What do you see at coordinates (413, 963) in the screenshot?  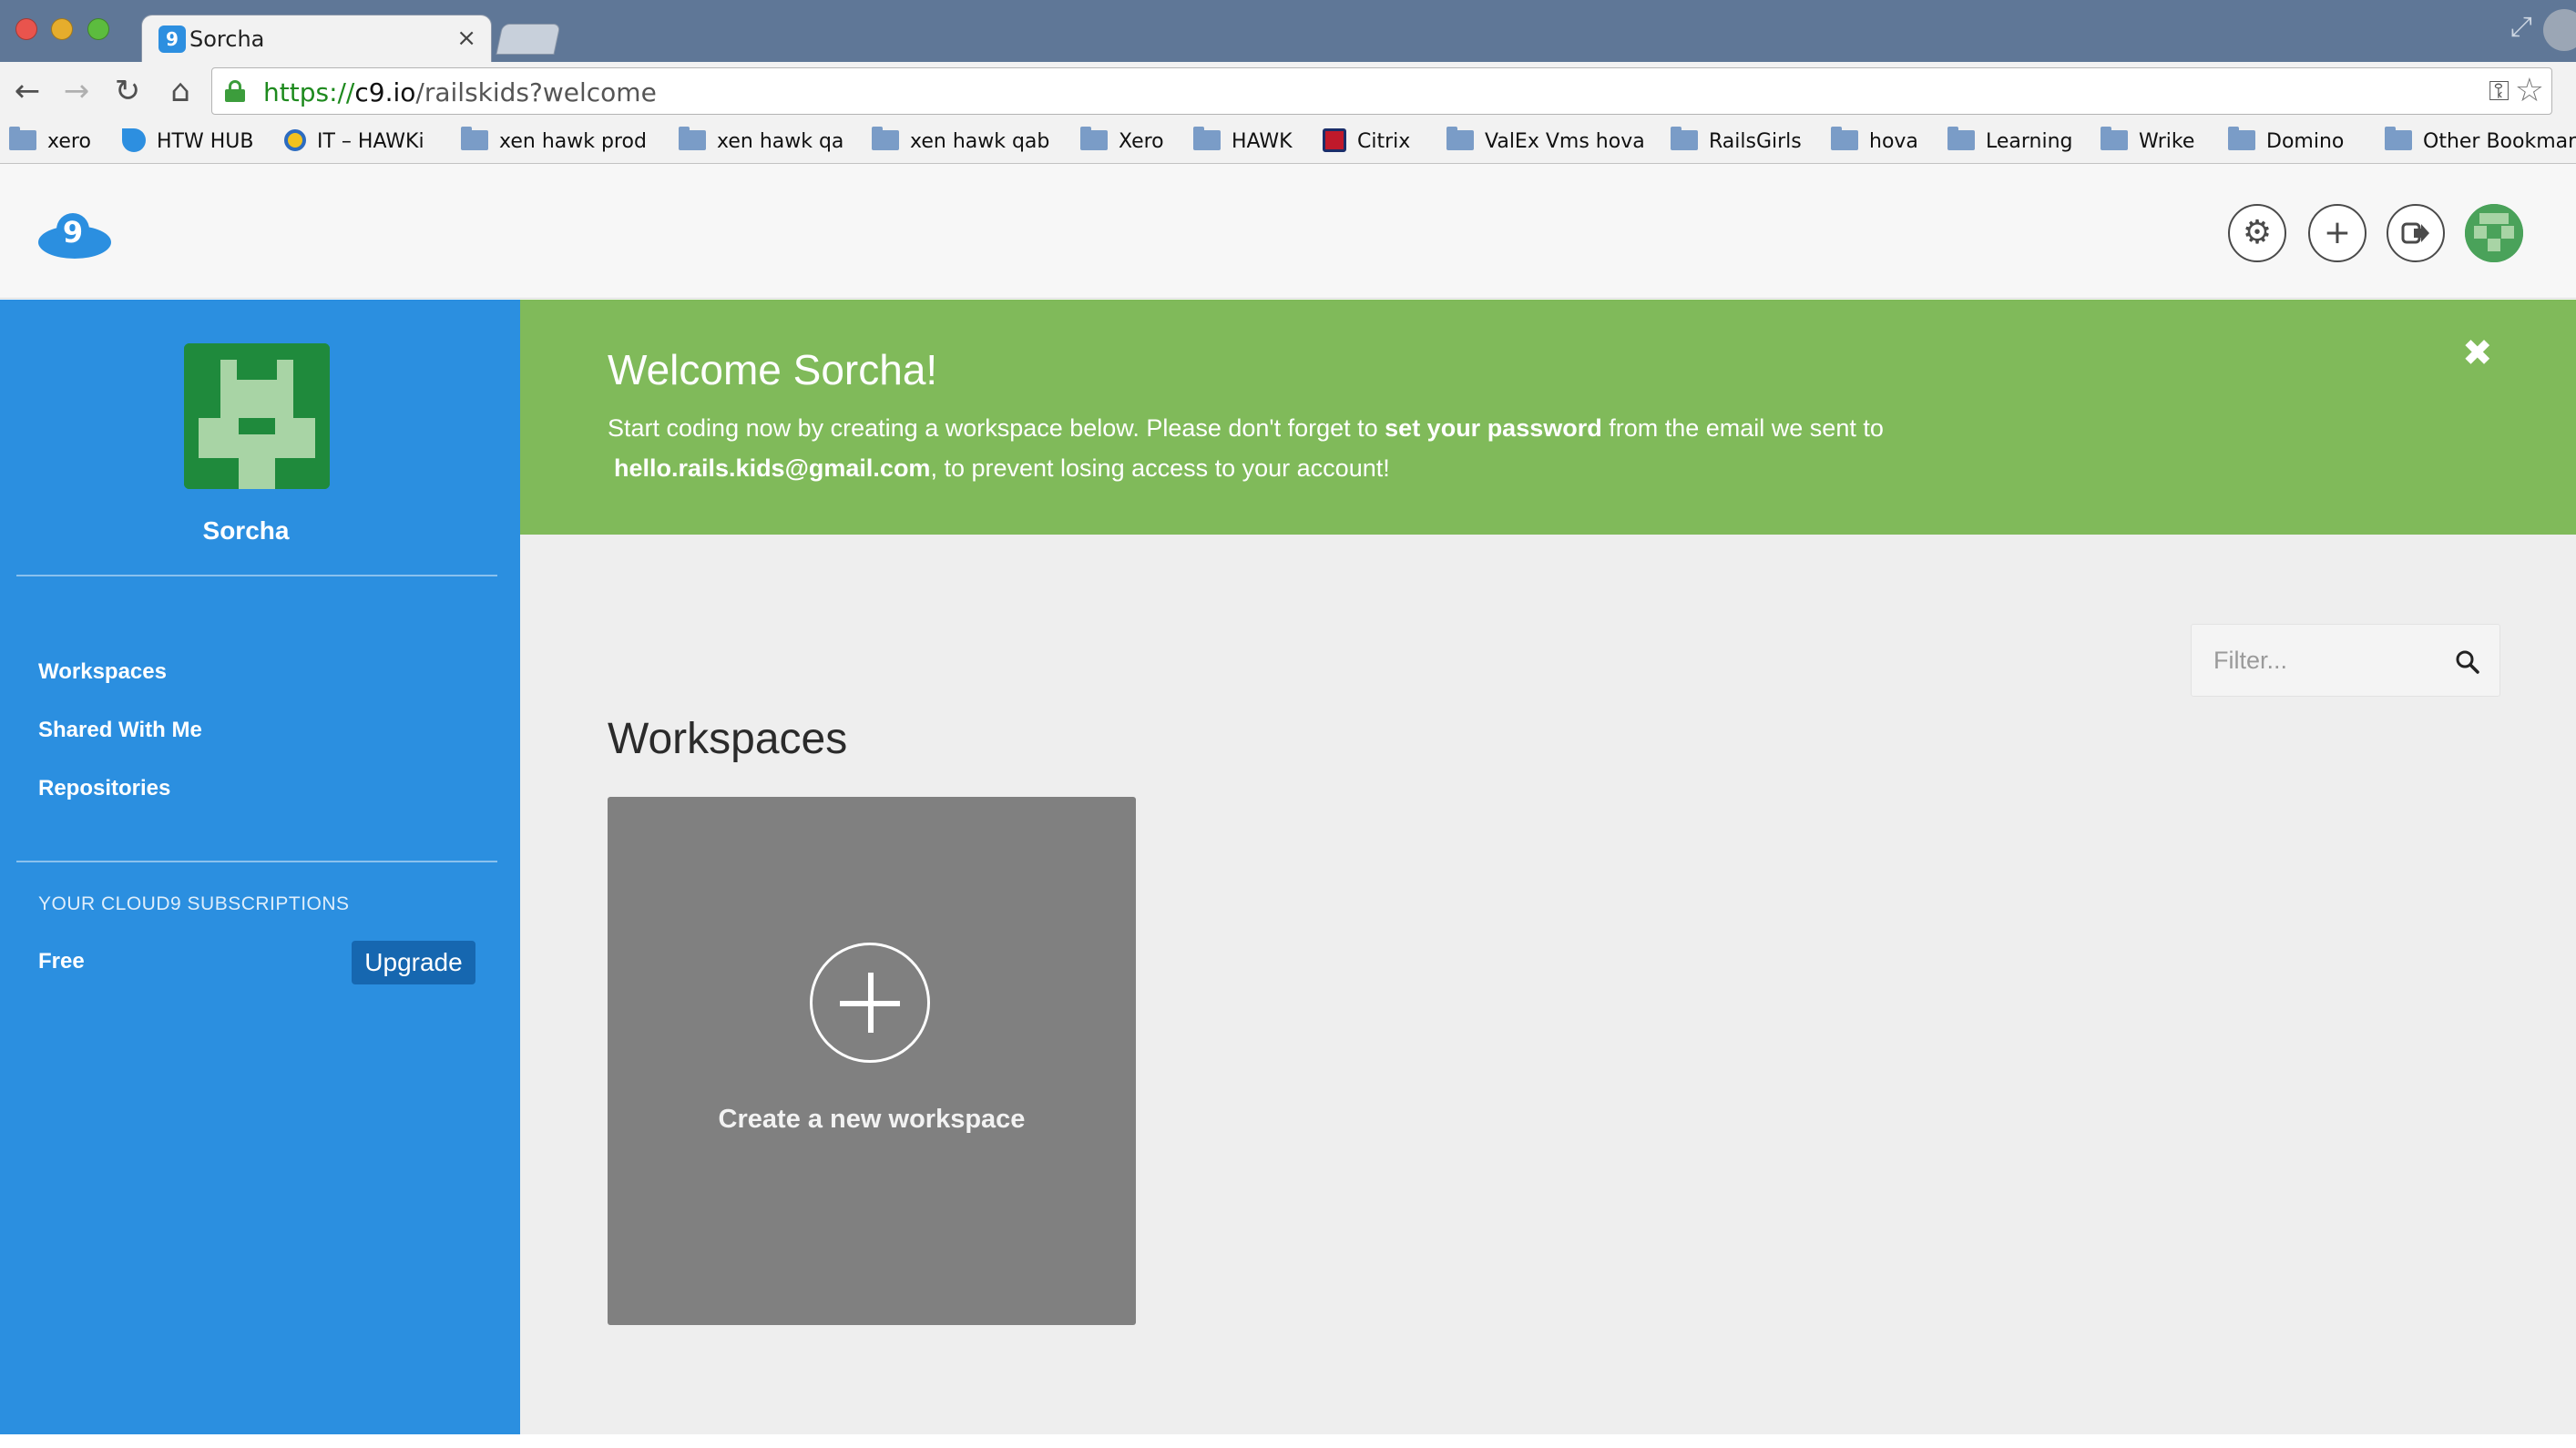 I see `upgrade-button: Upgrade` at bounding box center [413, 963].